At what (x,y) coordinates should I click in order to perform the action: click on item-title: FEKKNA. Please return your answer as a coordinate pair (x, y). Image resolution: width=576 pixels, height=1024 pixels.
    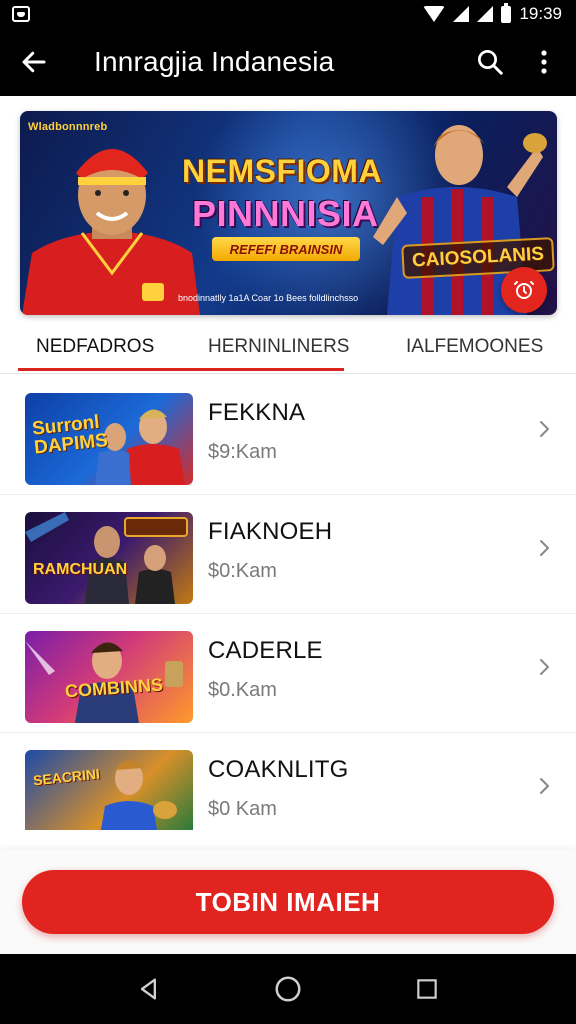
    Looking at the image, I should click on (257, 412).